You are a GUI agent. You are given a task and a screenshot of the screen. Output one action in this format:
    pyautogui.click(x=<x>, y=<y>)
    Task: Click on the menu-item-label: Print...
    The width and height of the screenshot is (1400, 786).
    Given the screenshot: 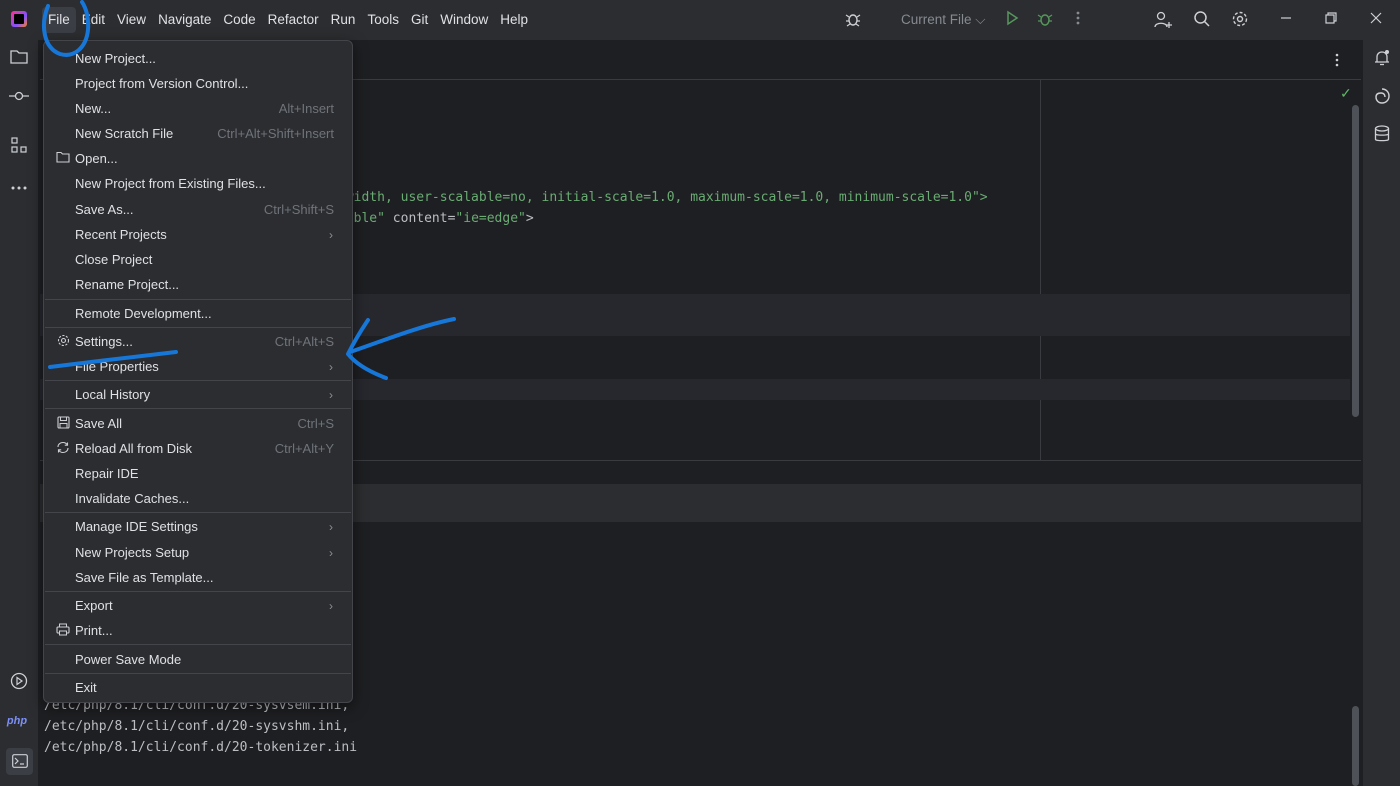 What is the action you would take?
    pyautogui.click(x=94, y=630)
    